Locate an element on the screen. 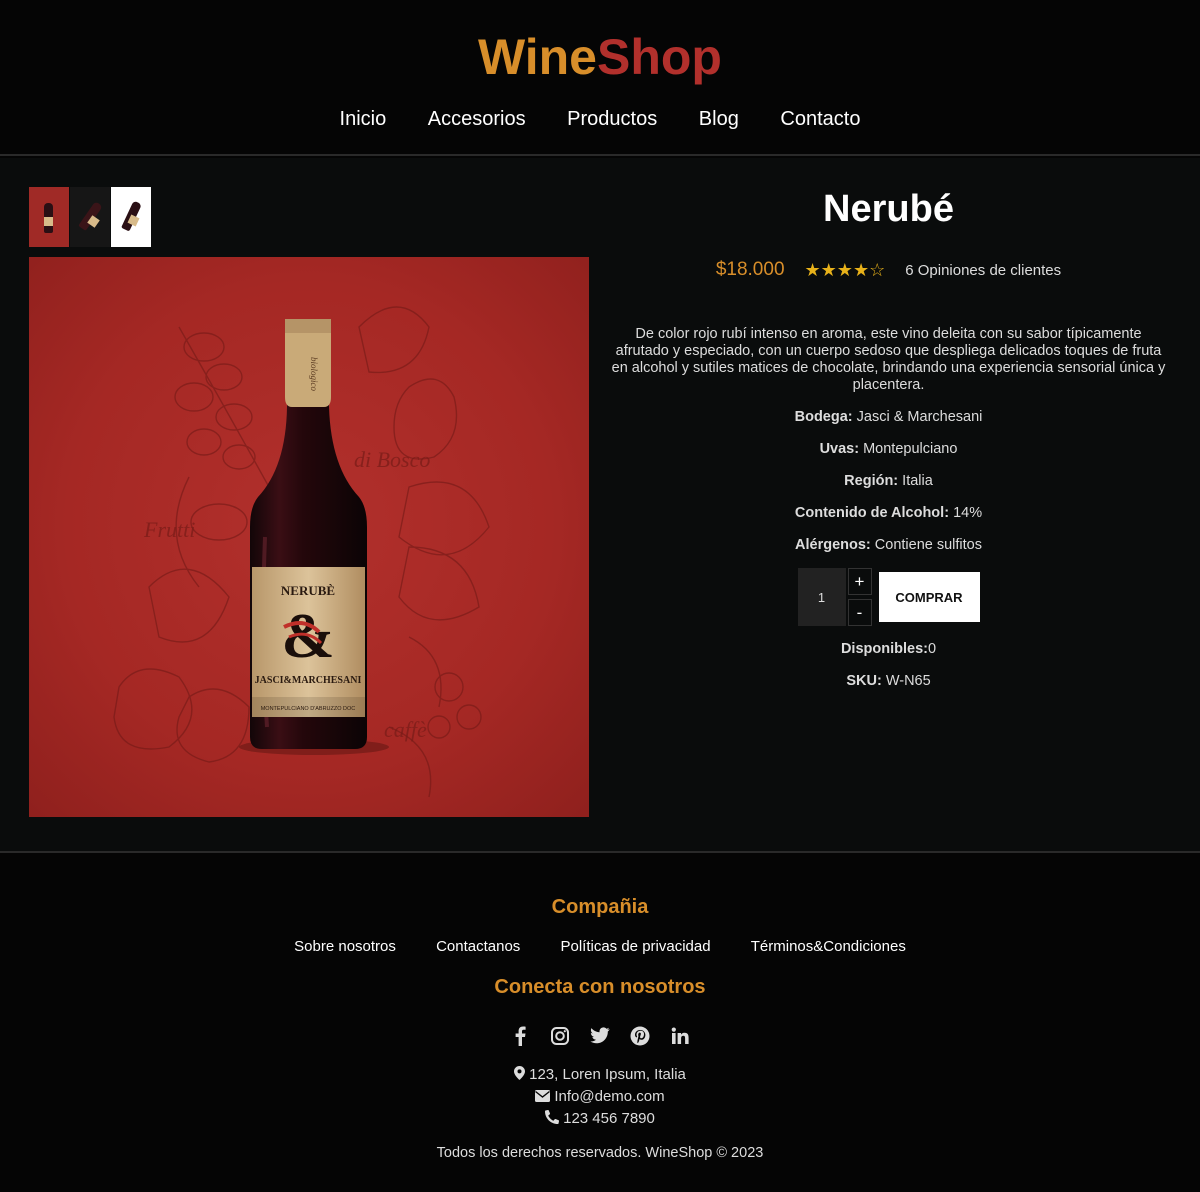 Image resolution: width=1200 pixels, height=1192 pixels. stock-info: Disponibles:0 is located at coordinates (888, 649).